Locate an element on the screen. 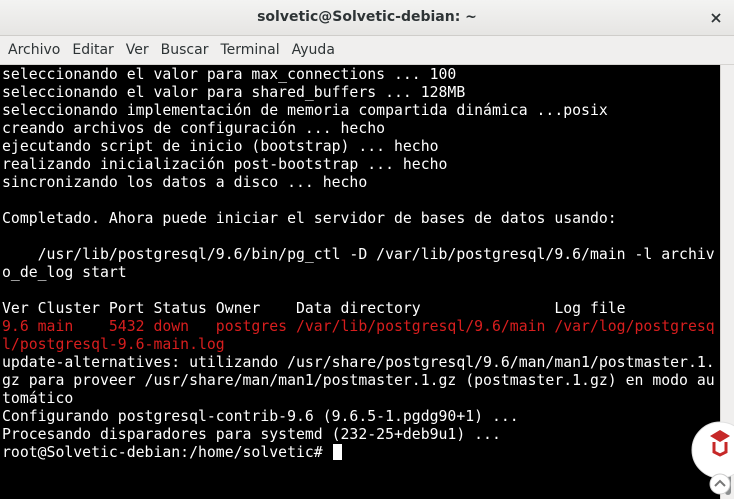 This screenshot has height=499, width=734. menu-terminal: Terminal is located at coordinates (249, 50).